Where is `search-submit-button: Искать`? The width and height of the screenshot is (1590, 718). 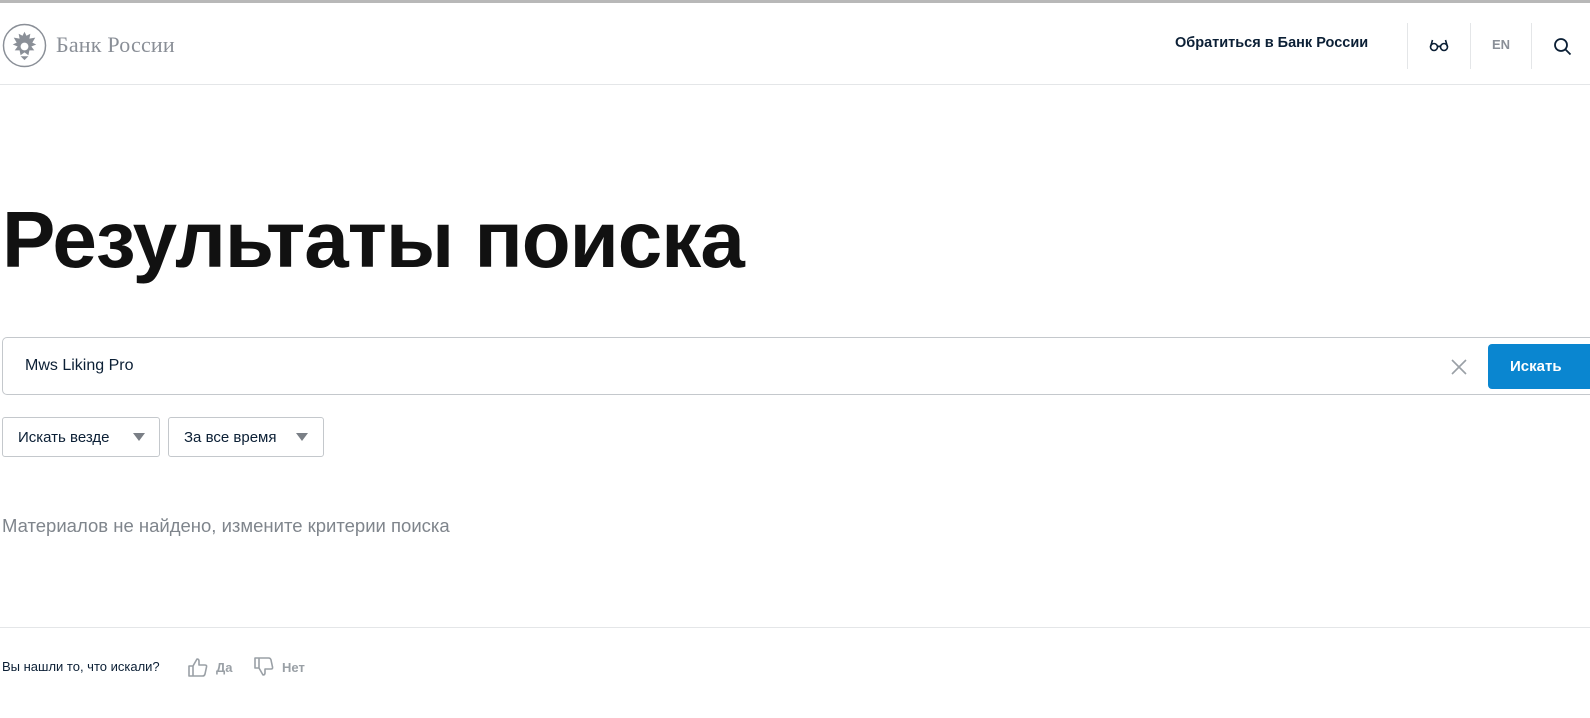 search-submit-button: Искать is located at coordinates (1539, 366).